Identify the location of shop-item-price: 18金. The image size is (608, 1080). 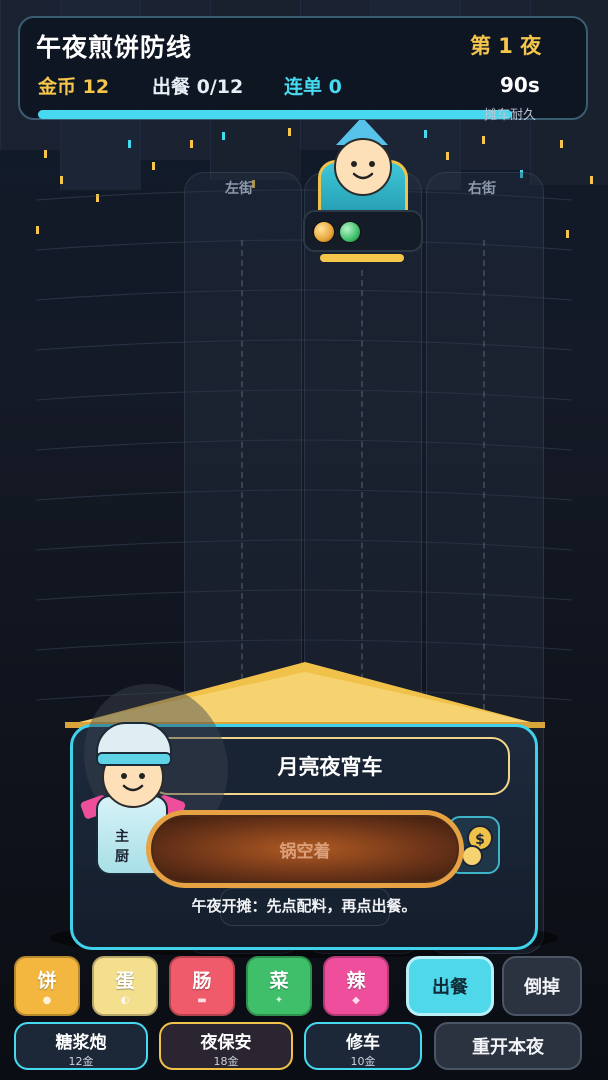
(226, 1061).